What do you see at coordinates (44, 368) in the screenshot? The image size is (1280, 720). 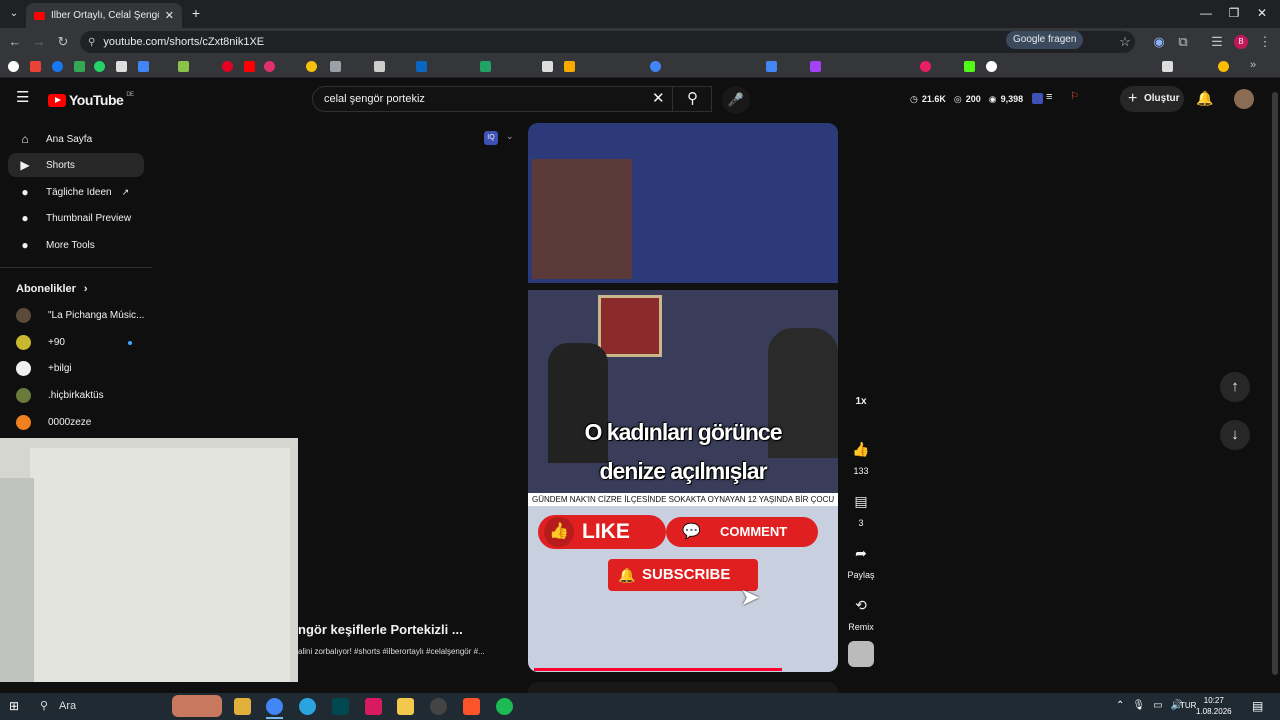 I see `subscription-item: +bilgi` at bounding box center [44, 368].